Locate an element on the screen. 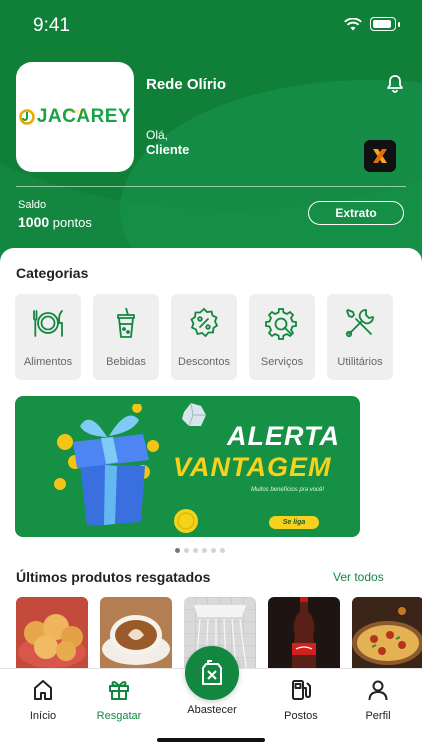 This screenshot has width=422, height=751. category-alimentos: Alimentos is located at coordinates (48, 337).